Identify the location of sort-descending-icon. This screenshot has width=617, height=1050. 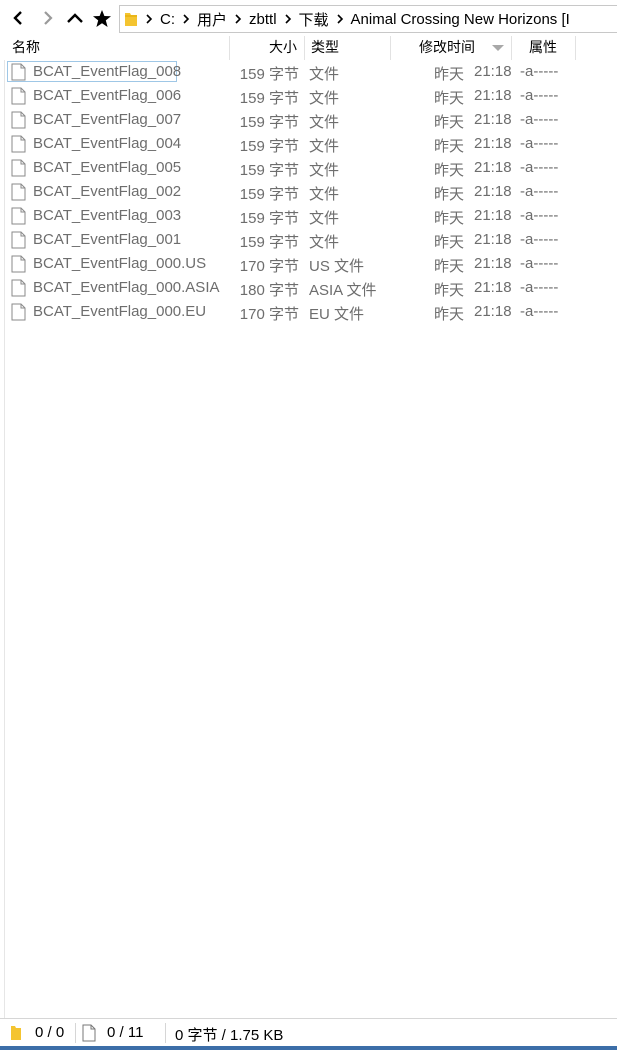
(498, 48).